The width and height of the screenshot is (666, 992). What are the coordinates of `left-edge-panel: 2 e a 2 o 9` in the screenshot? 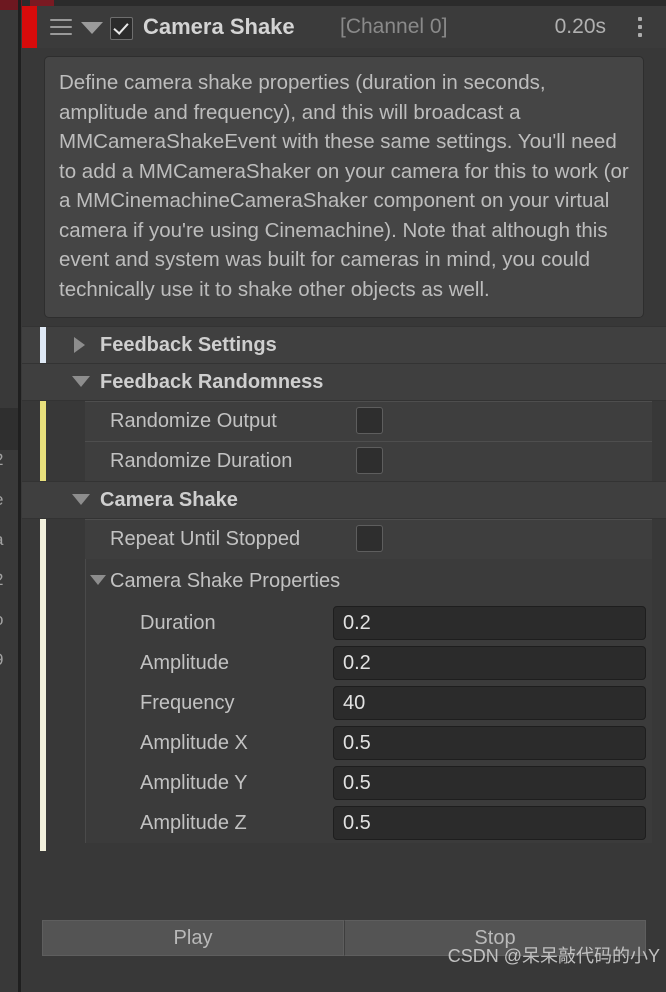 It's located at (11, 496).